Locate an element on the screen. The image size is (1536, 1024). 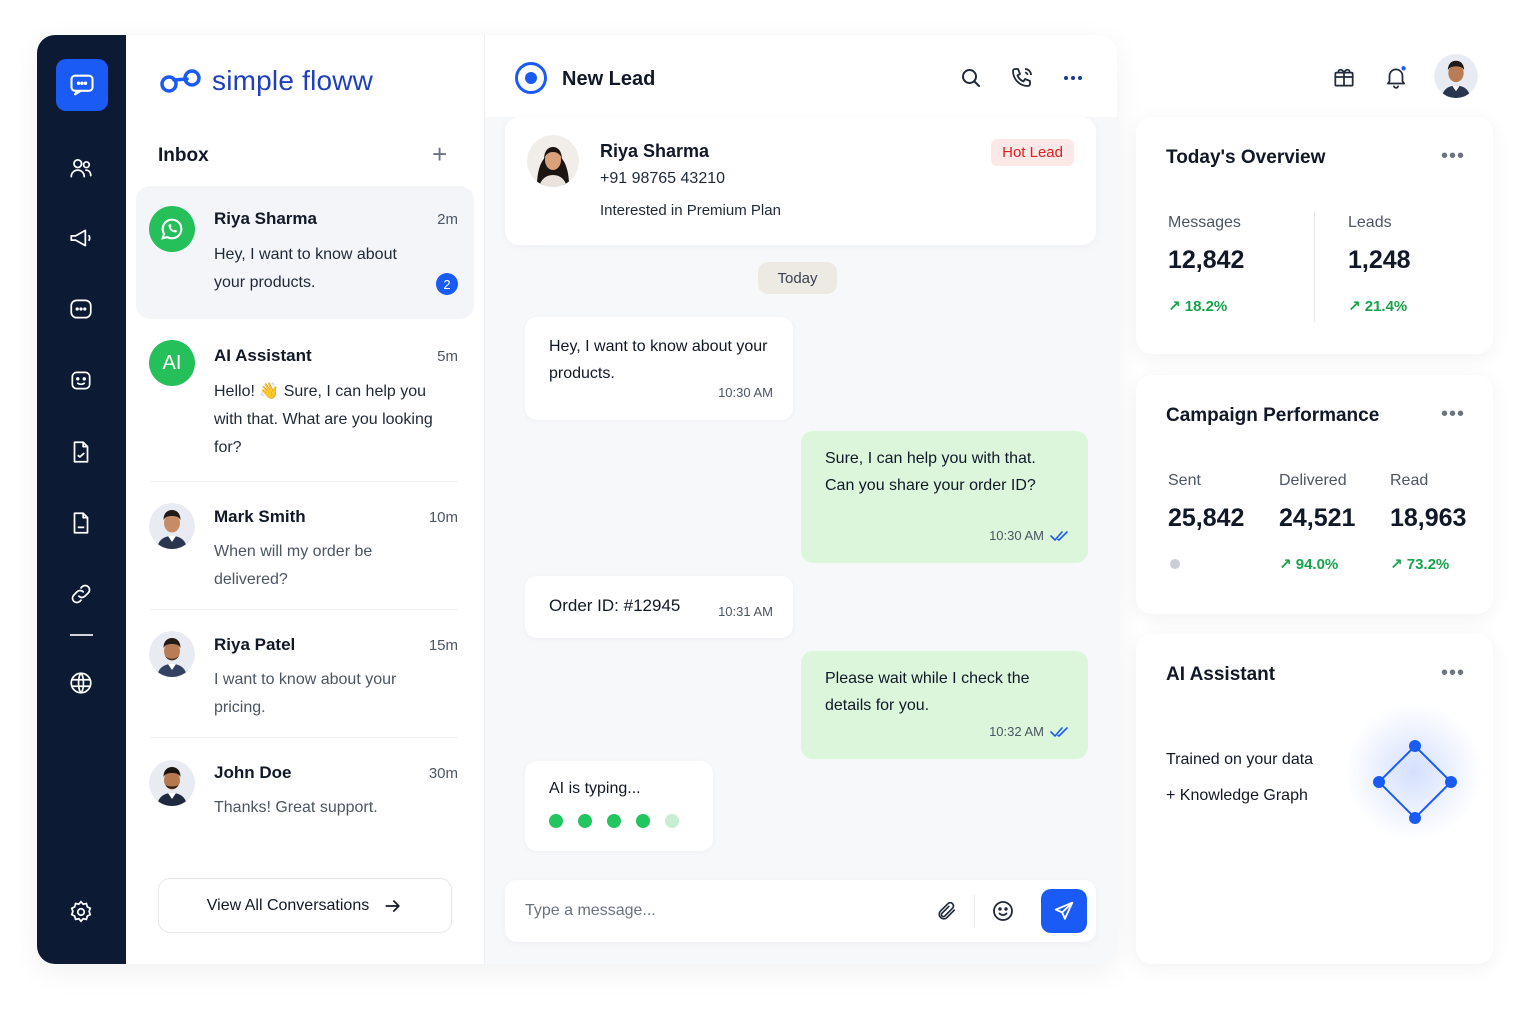
stat-label: Read is located at coordinates (1409, 480).